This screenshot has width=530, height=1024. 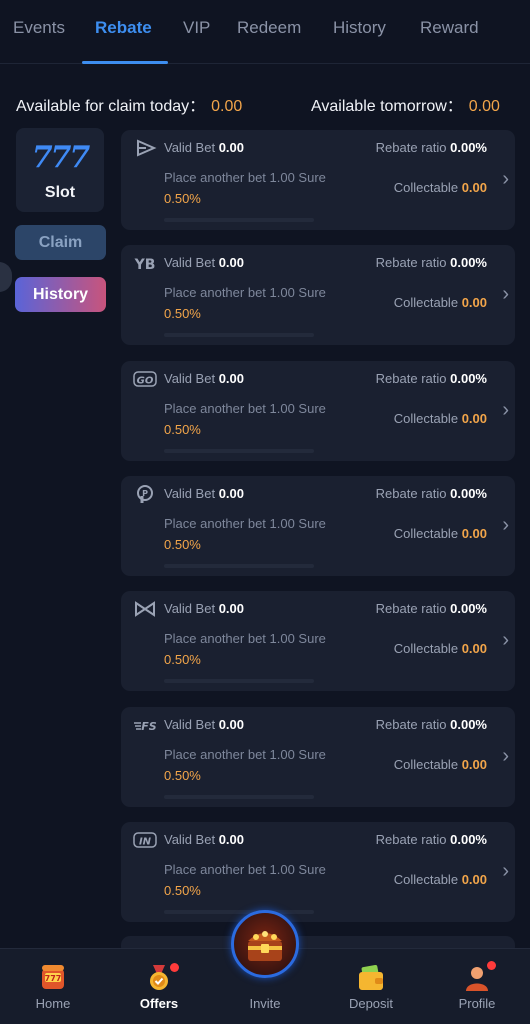 What do you see at coordinates (111, 106) in the screenshot?
I see `available-today-label: Available for claim today：` at bounding box center [111, 106].